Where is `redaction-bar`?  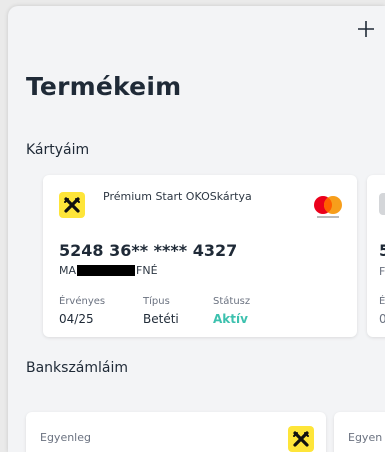
redaction-bar is located at coordinates (106, 270).